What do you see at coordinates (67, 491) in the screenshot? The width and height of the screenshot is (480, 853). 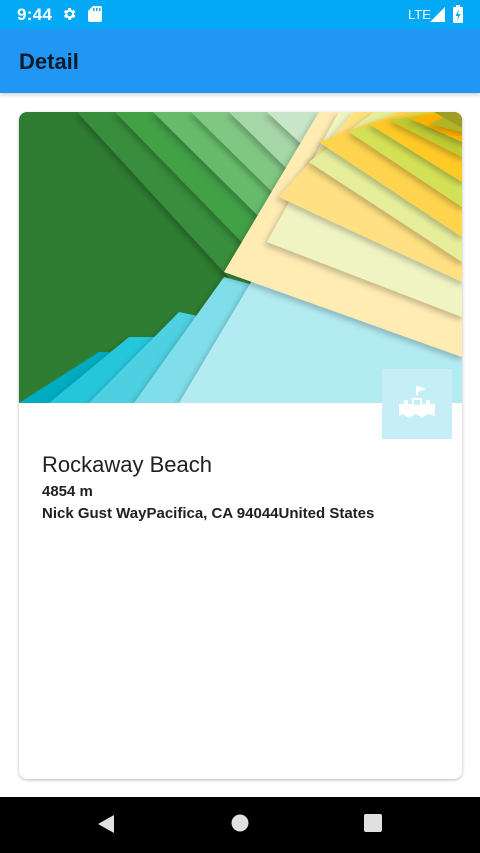 I see `place-elevation: 4854 m` at bounding box center [67, 491].